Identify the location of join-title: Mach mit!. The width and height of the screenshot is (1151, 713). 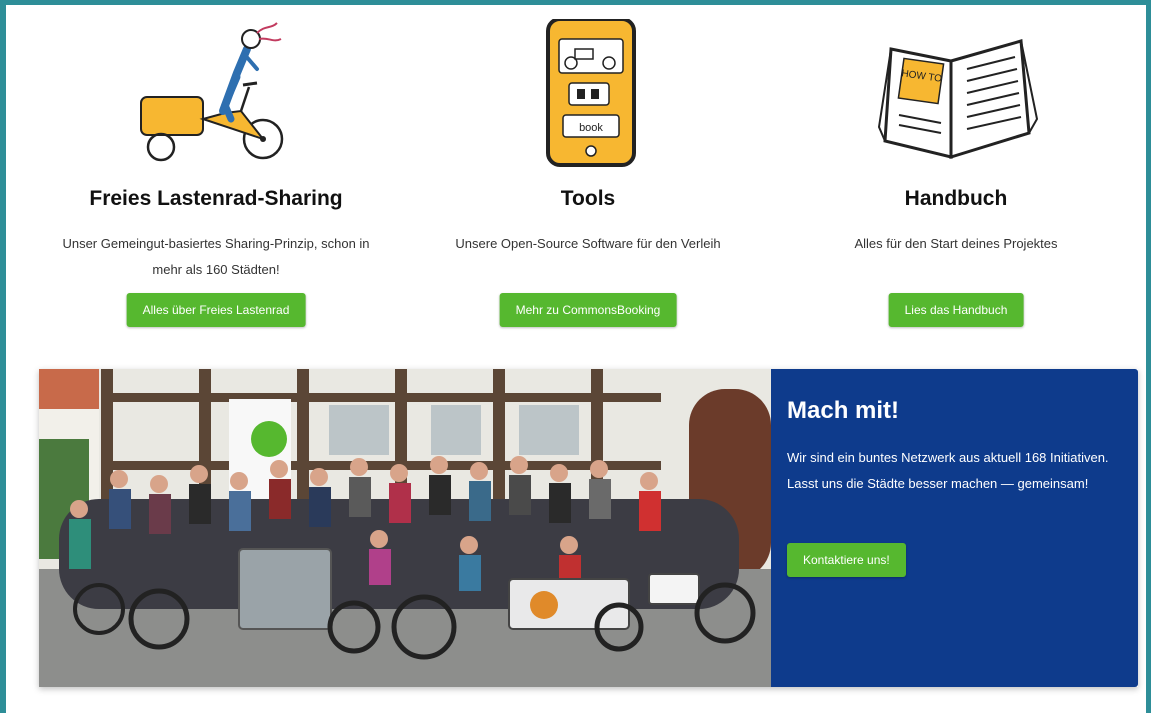
(843, 410).